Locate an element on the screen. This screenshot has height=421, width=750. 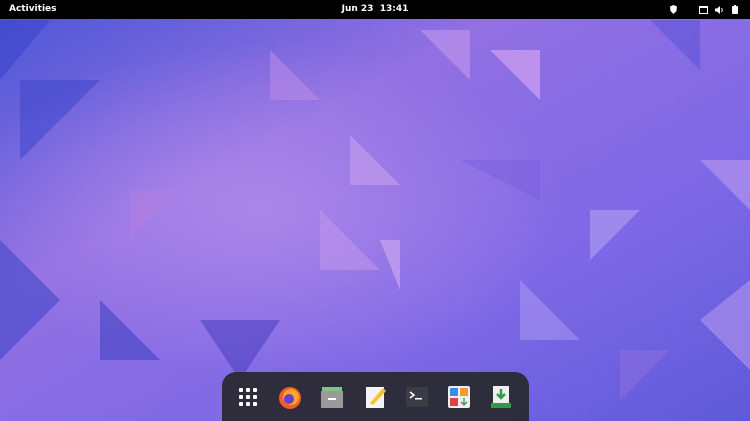
dock-app-software is located at coordinates (459, 397).